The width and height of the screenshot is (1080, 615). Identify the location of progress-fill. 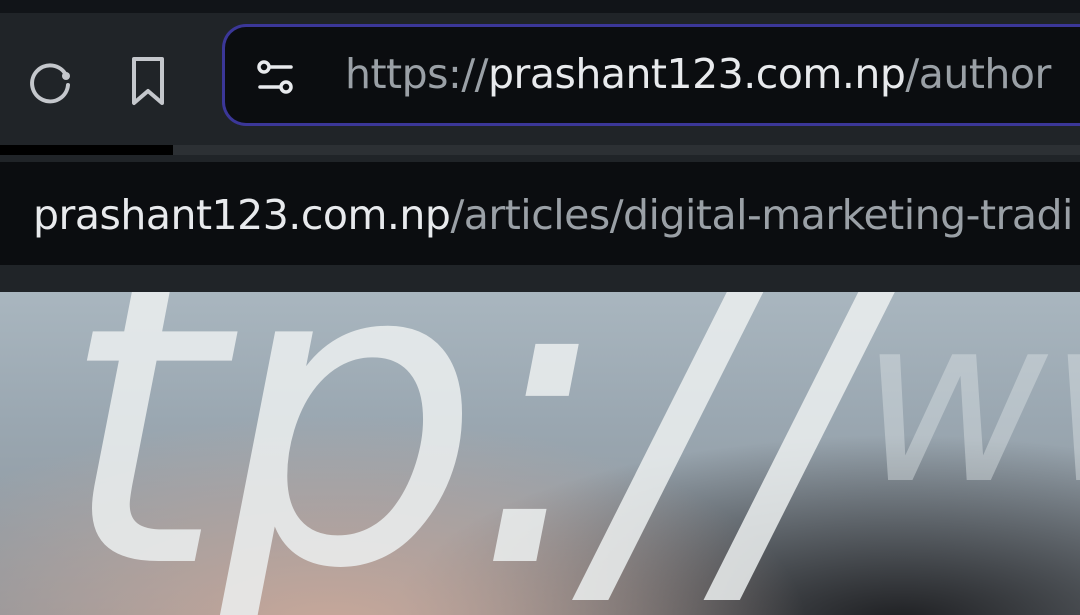
(86, 150).